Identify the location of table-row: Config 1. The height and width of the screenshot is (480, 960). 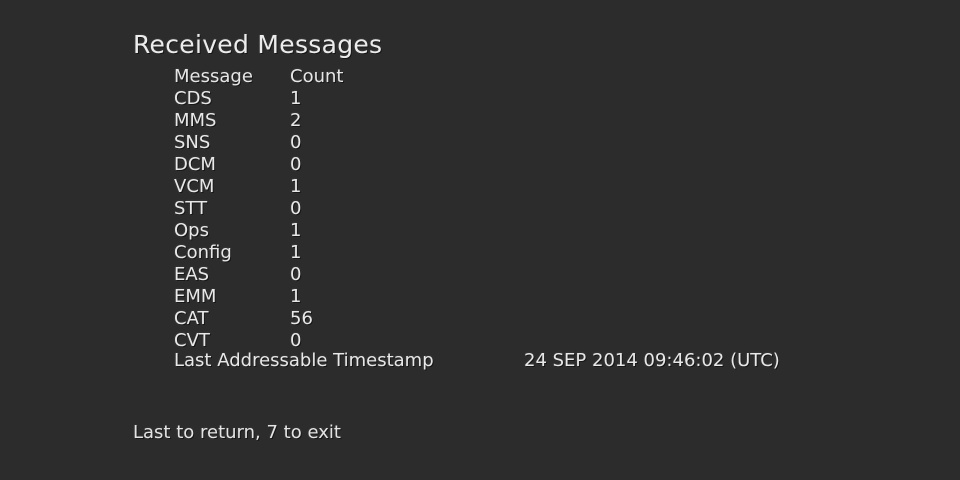
(374, 253).